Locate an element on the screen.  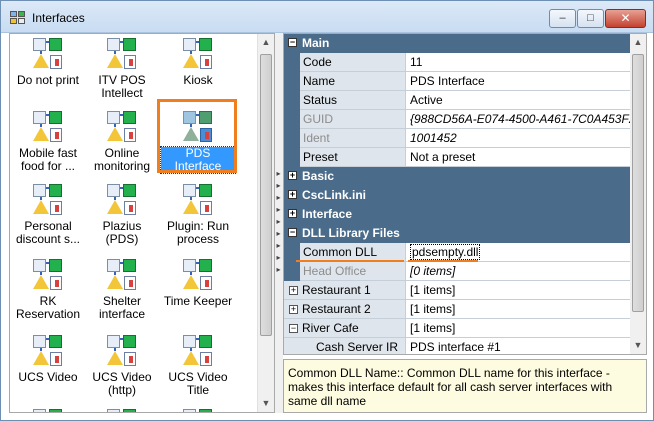
property-row-code: Code 11 is located at coordinates (457, 62).